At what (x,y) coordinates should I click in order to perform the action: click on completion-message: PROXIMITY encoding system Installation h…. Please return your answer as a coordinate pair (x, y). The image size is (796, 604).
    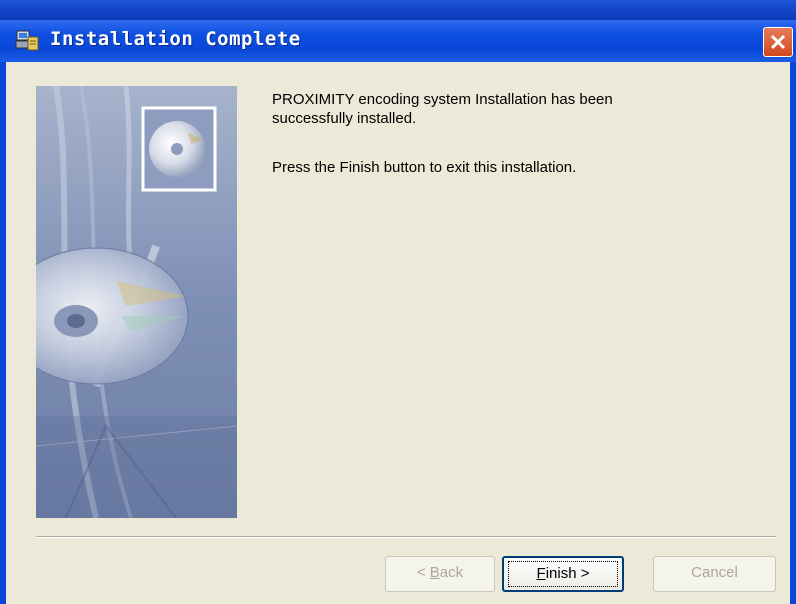
    Looking at the image, I should click on (482, 133).